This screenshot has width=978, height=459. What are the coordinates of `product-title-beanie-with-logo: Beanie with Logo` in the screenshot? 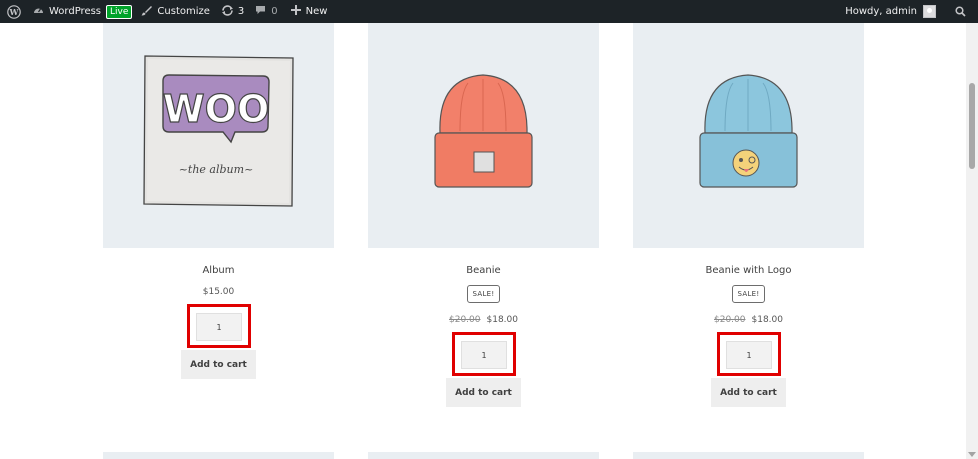 It's located at (748, 270).